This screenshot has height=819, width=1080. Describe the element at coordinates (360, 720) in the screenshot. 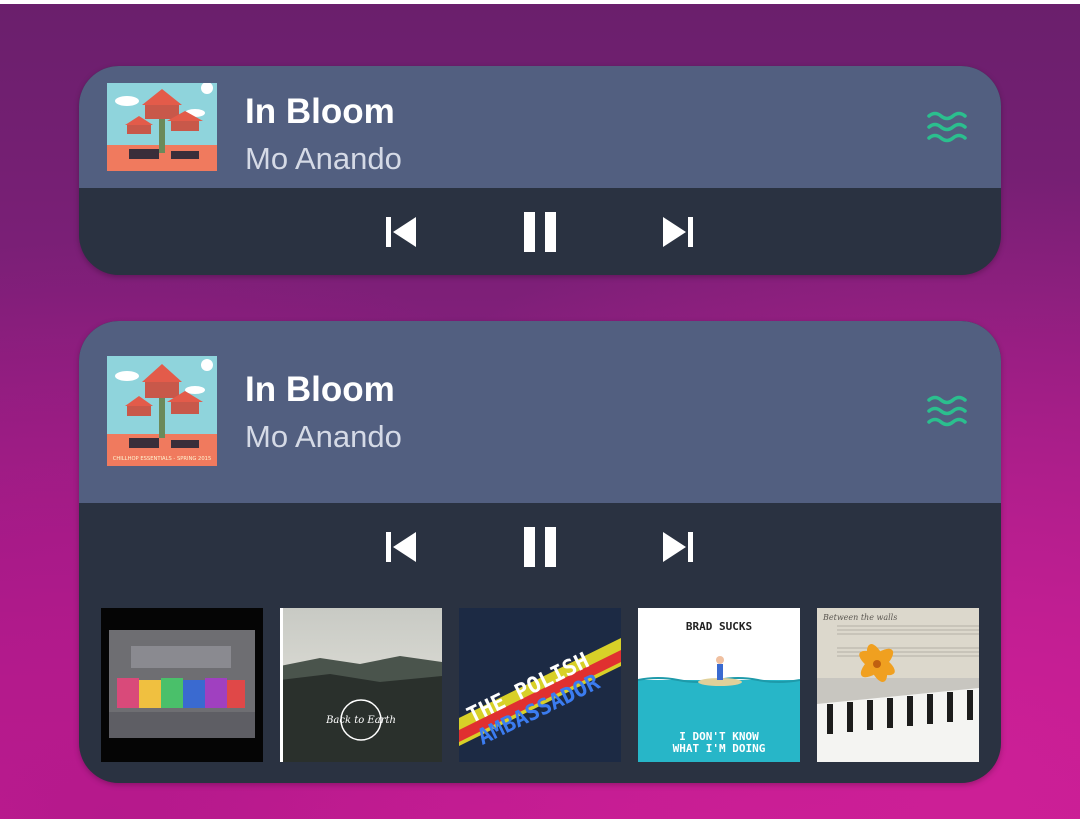

I see `svg-text: Back to Earth` at that location.